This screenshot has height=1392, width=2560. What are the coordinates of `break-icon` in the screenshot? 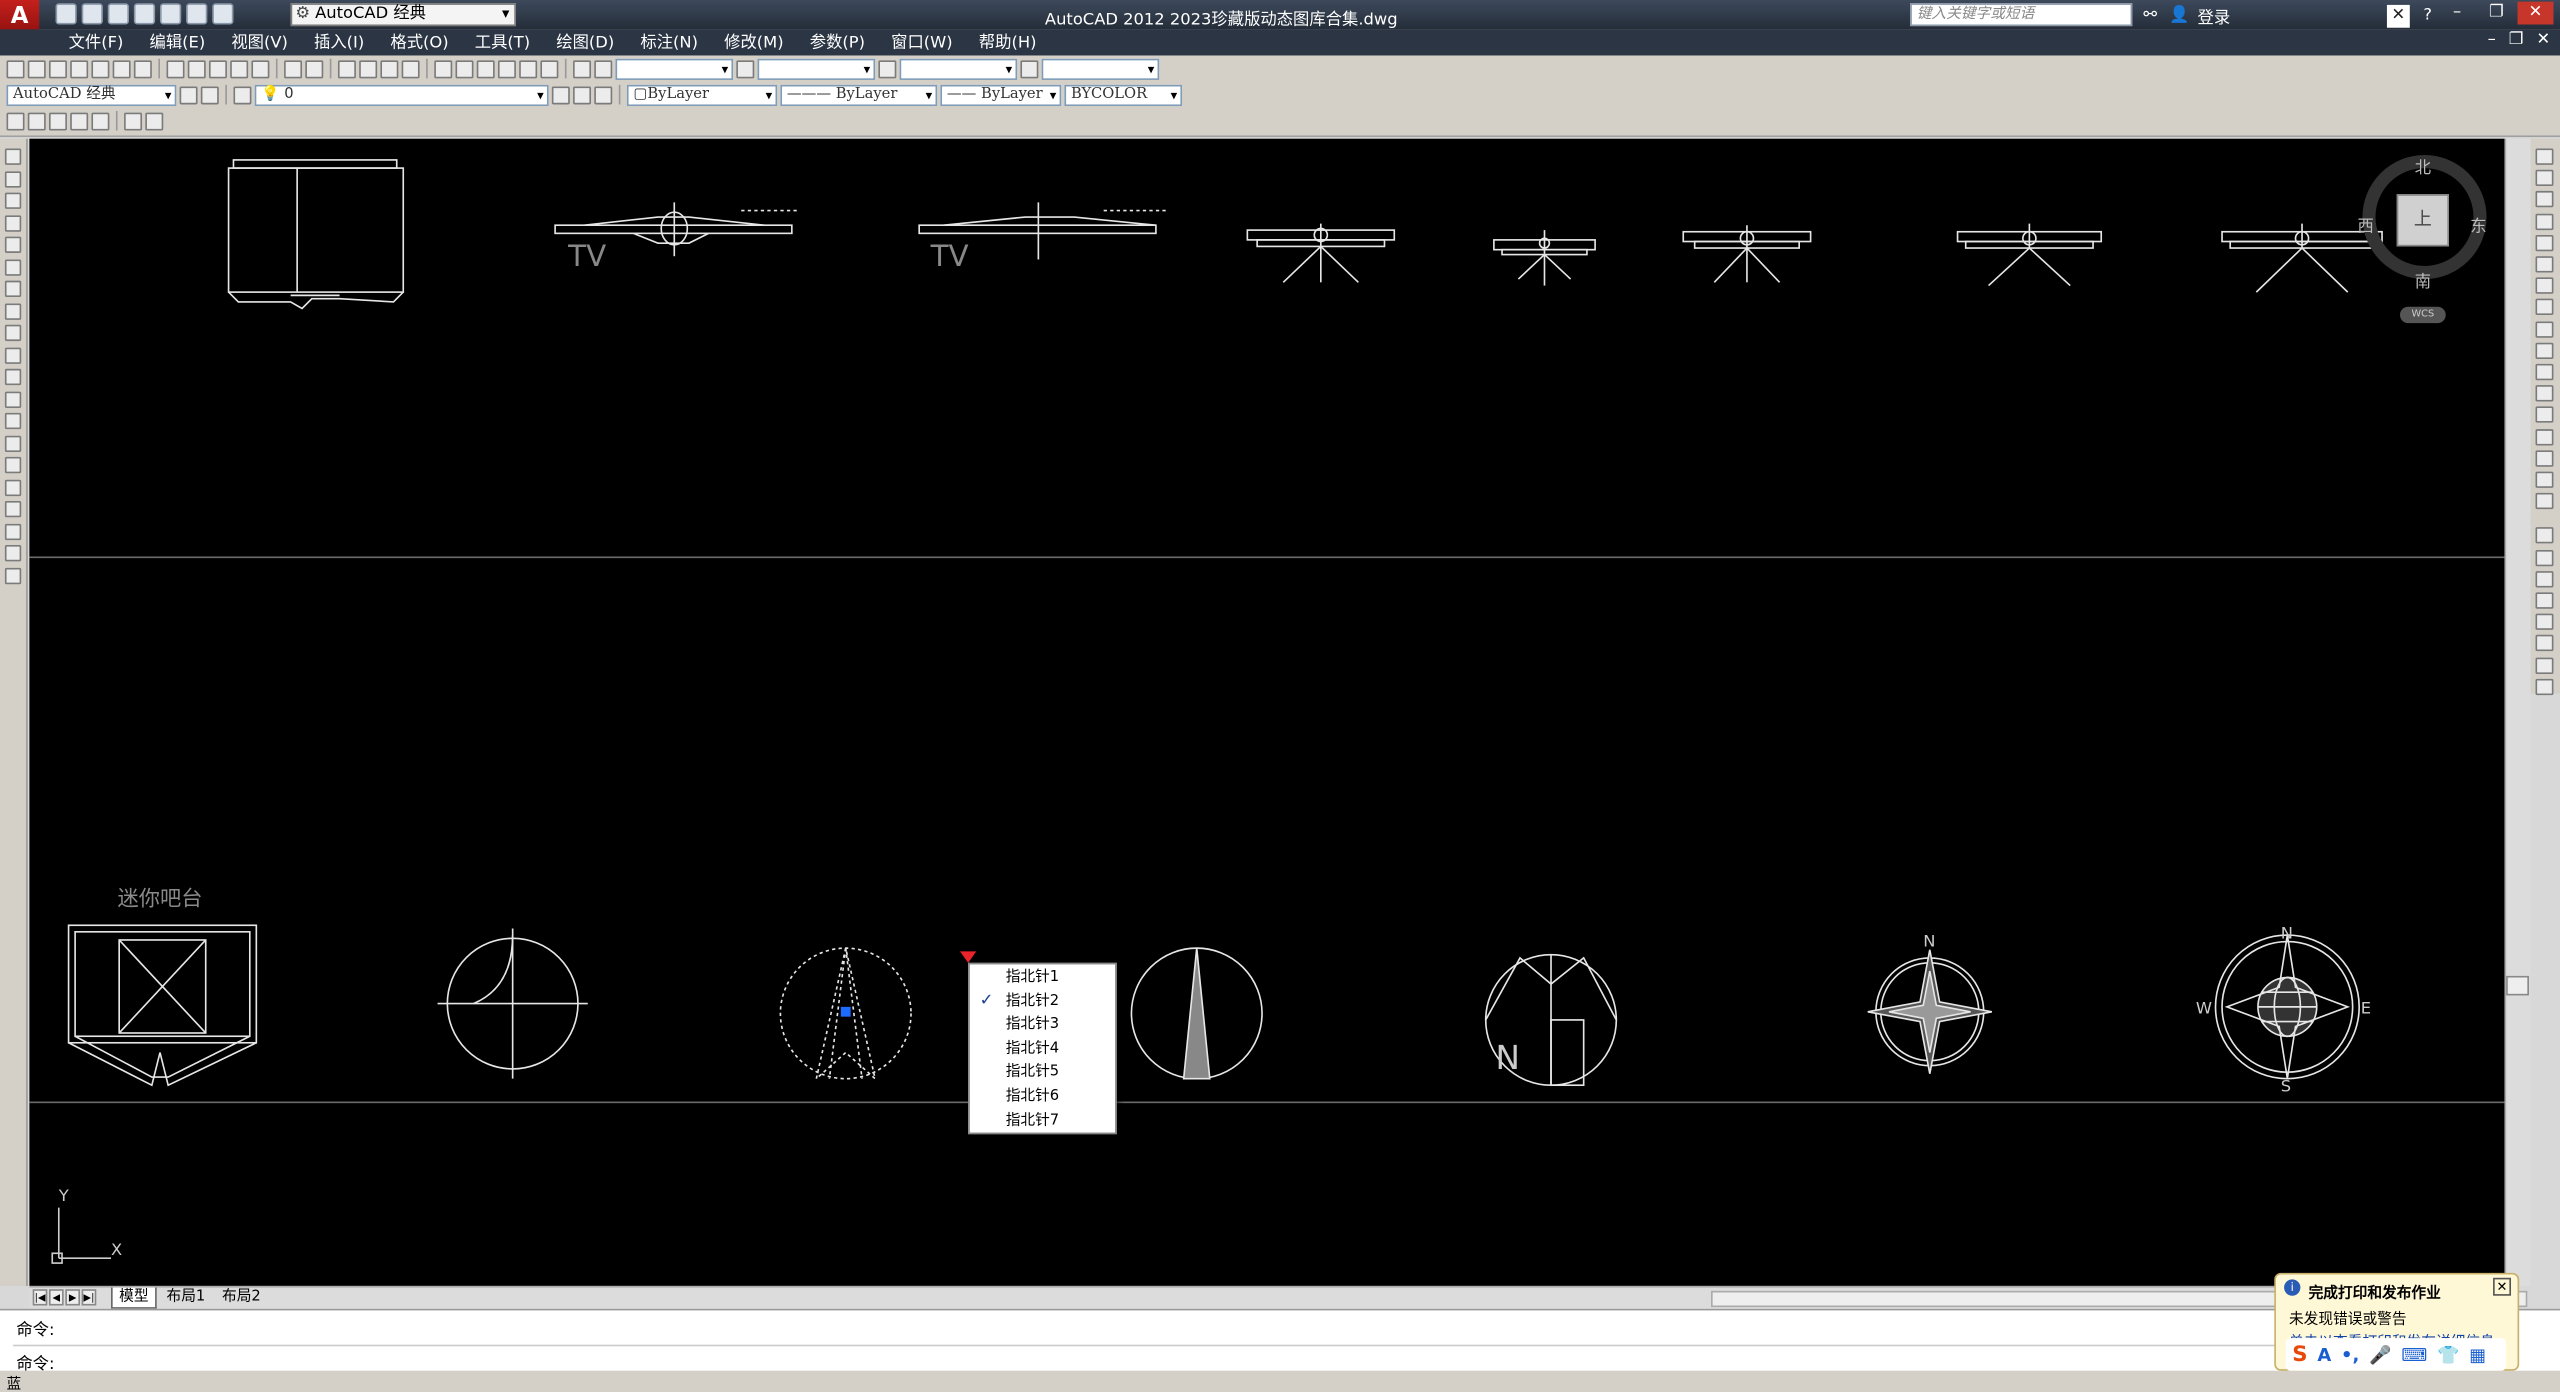 It's located at (2544, 415).